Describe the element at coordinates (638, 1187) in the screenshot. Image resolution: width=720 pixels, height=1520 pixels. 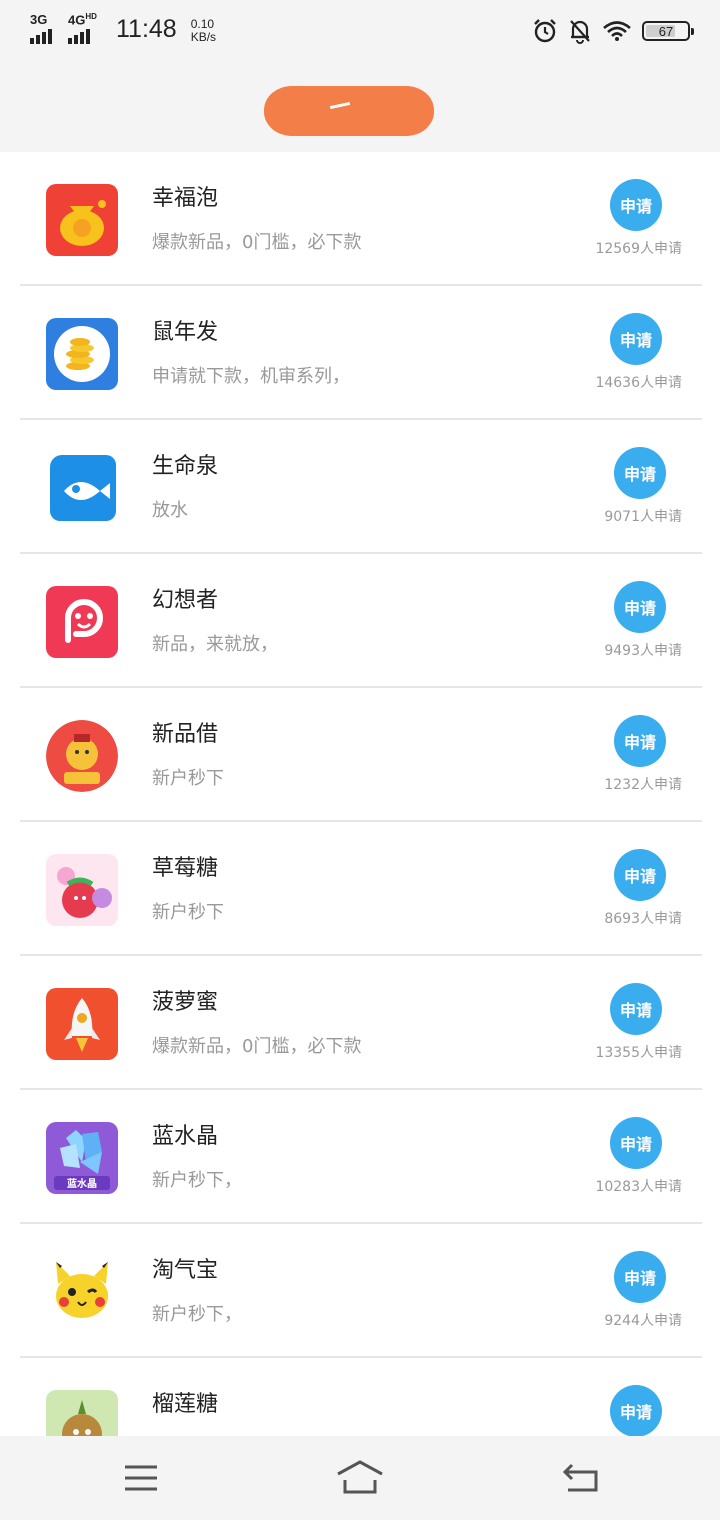
I see `apply-count: 10283人申请` at that location.